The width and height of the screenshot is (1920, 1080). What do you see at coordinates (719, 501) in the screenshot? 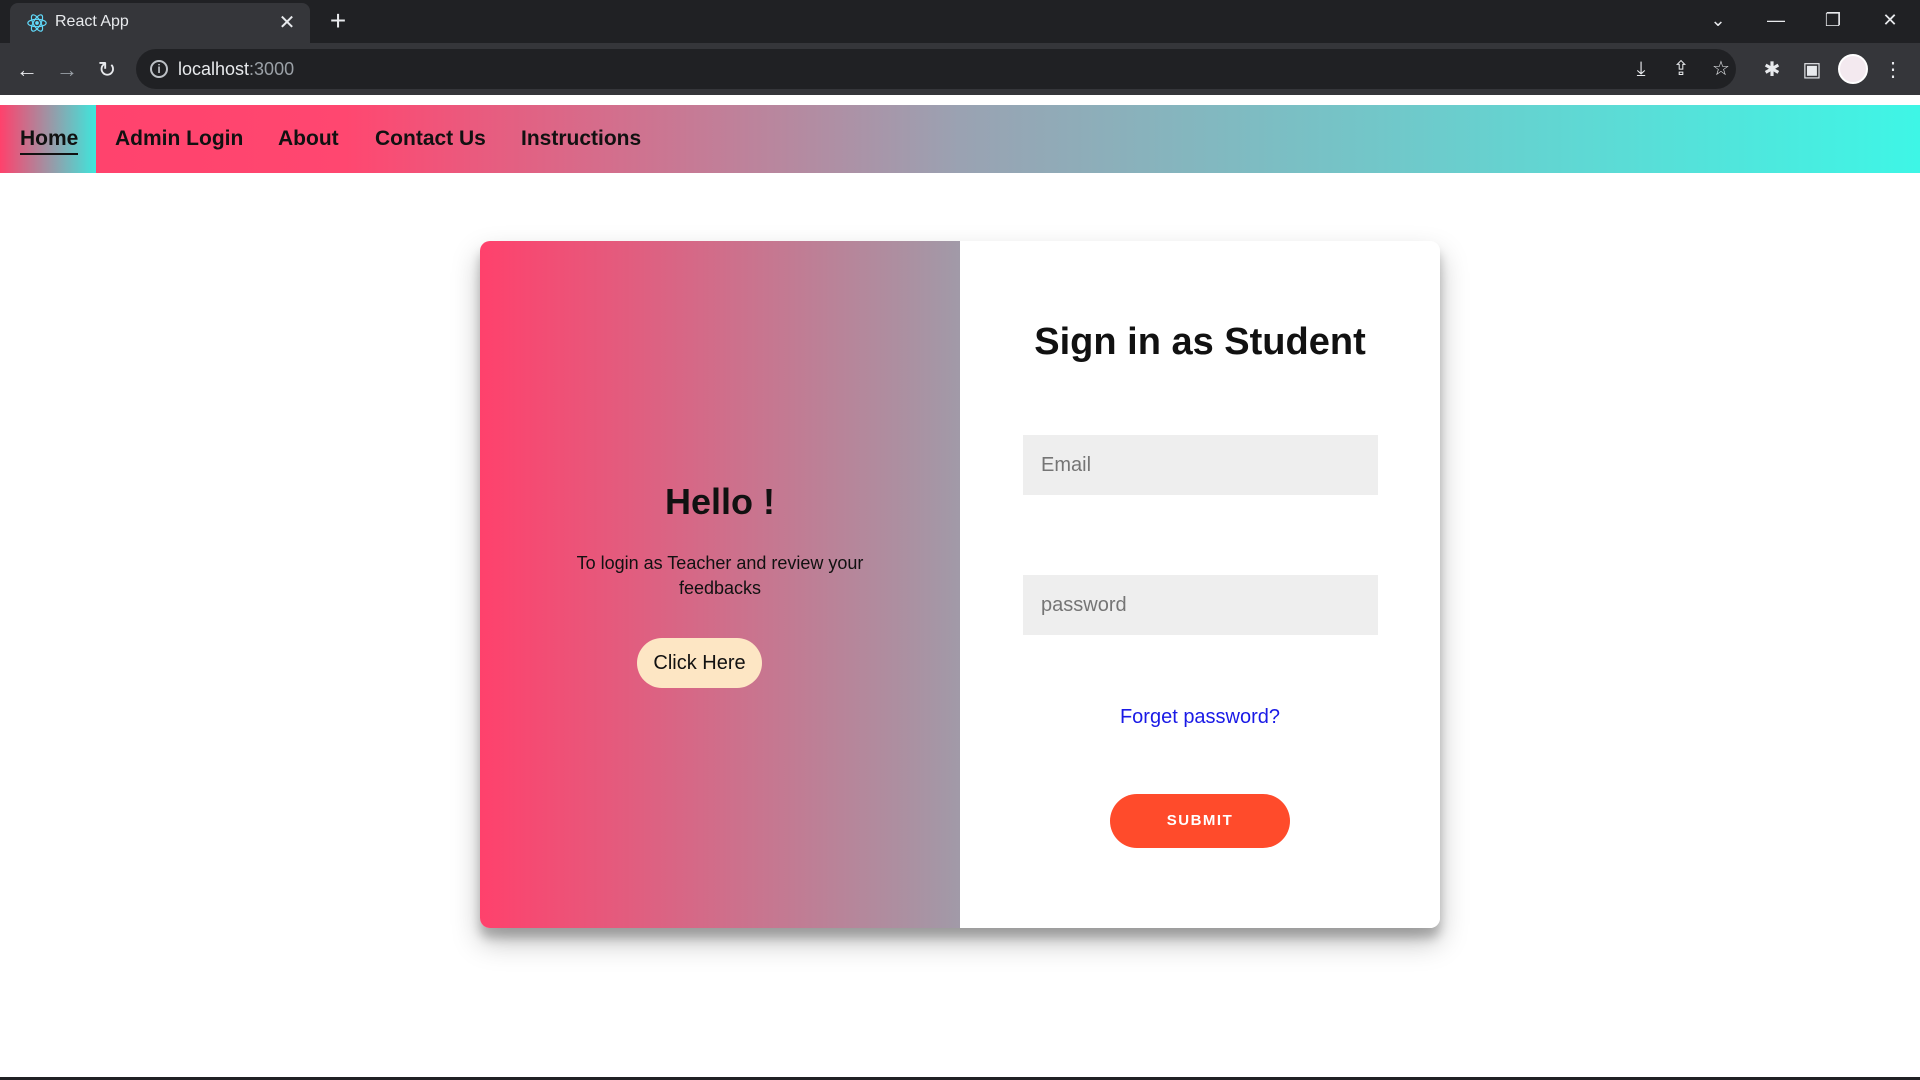
I see `hello-heading: Hello !` at bounding box center [719, 501].